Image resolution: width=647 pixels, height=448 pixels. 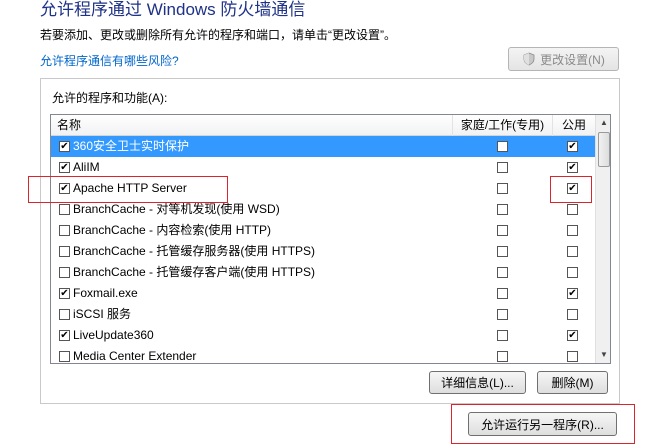 I want to click on scroll-down-icon: ▼, so click(x=603, y=355).